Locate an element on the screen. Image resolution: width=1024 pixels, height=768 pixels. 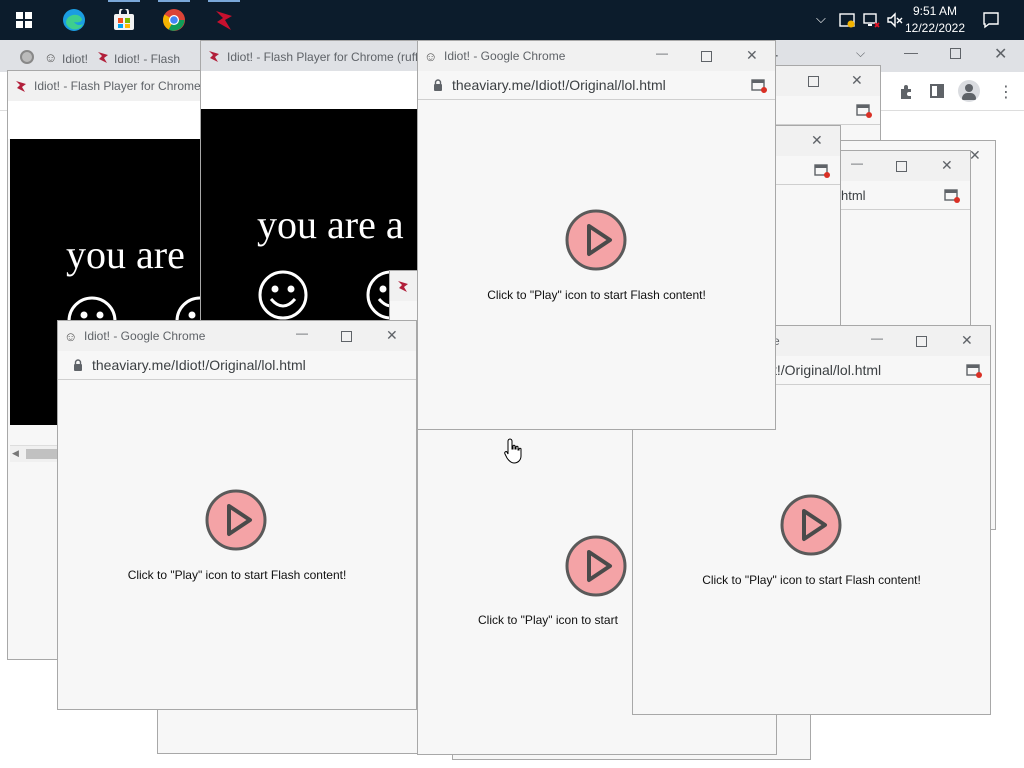
flash-tab-icon is located at coordinates (103, 57).